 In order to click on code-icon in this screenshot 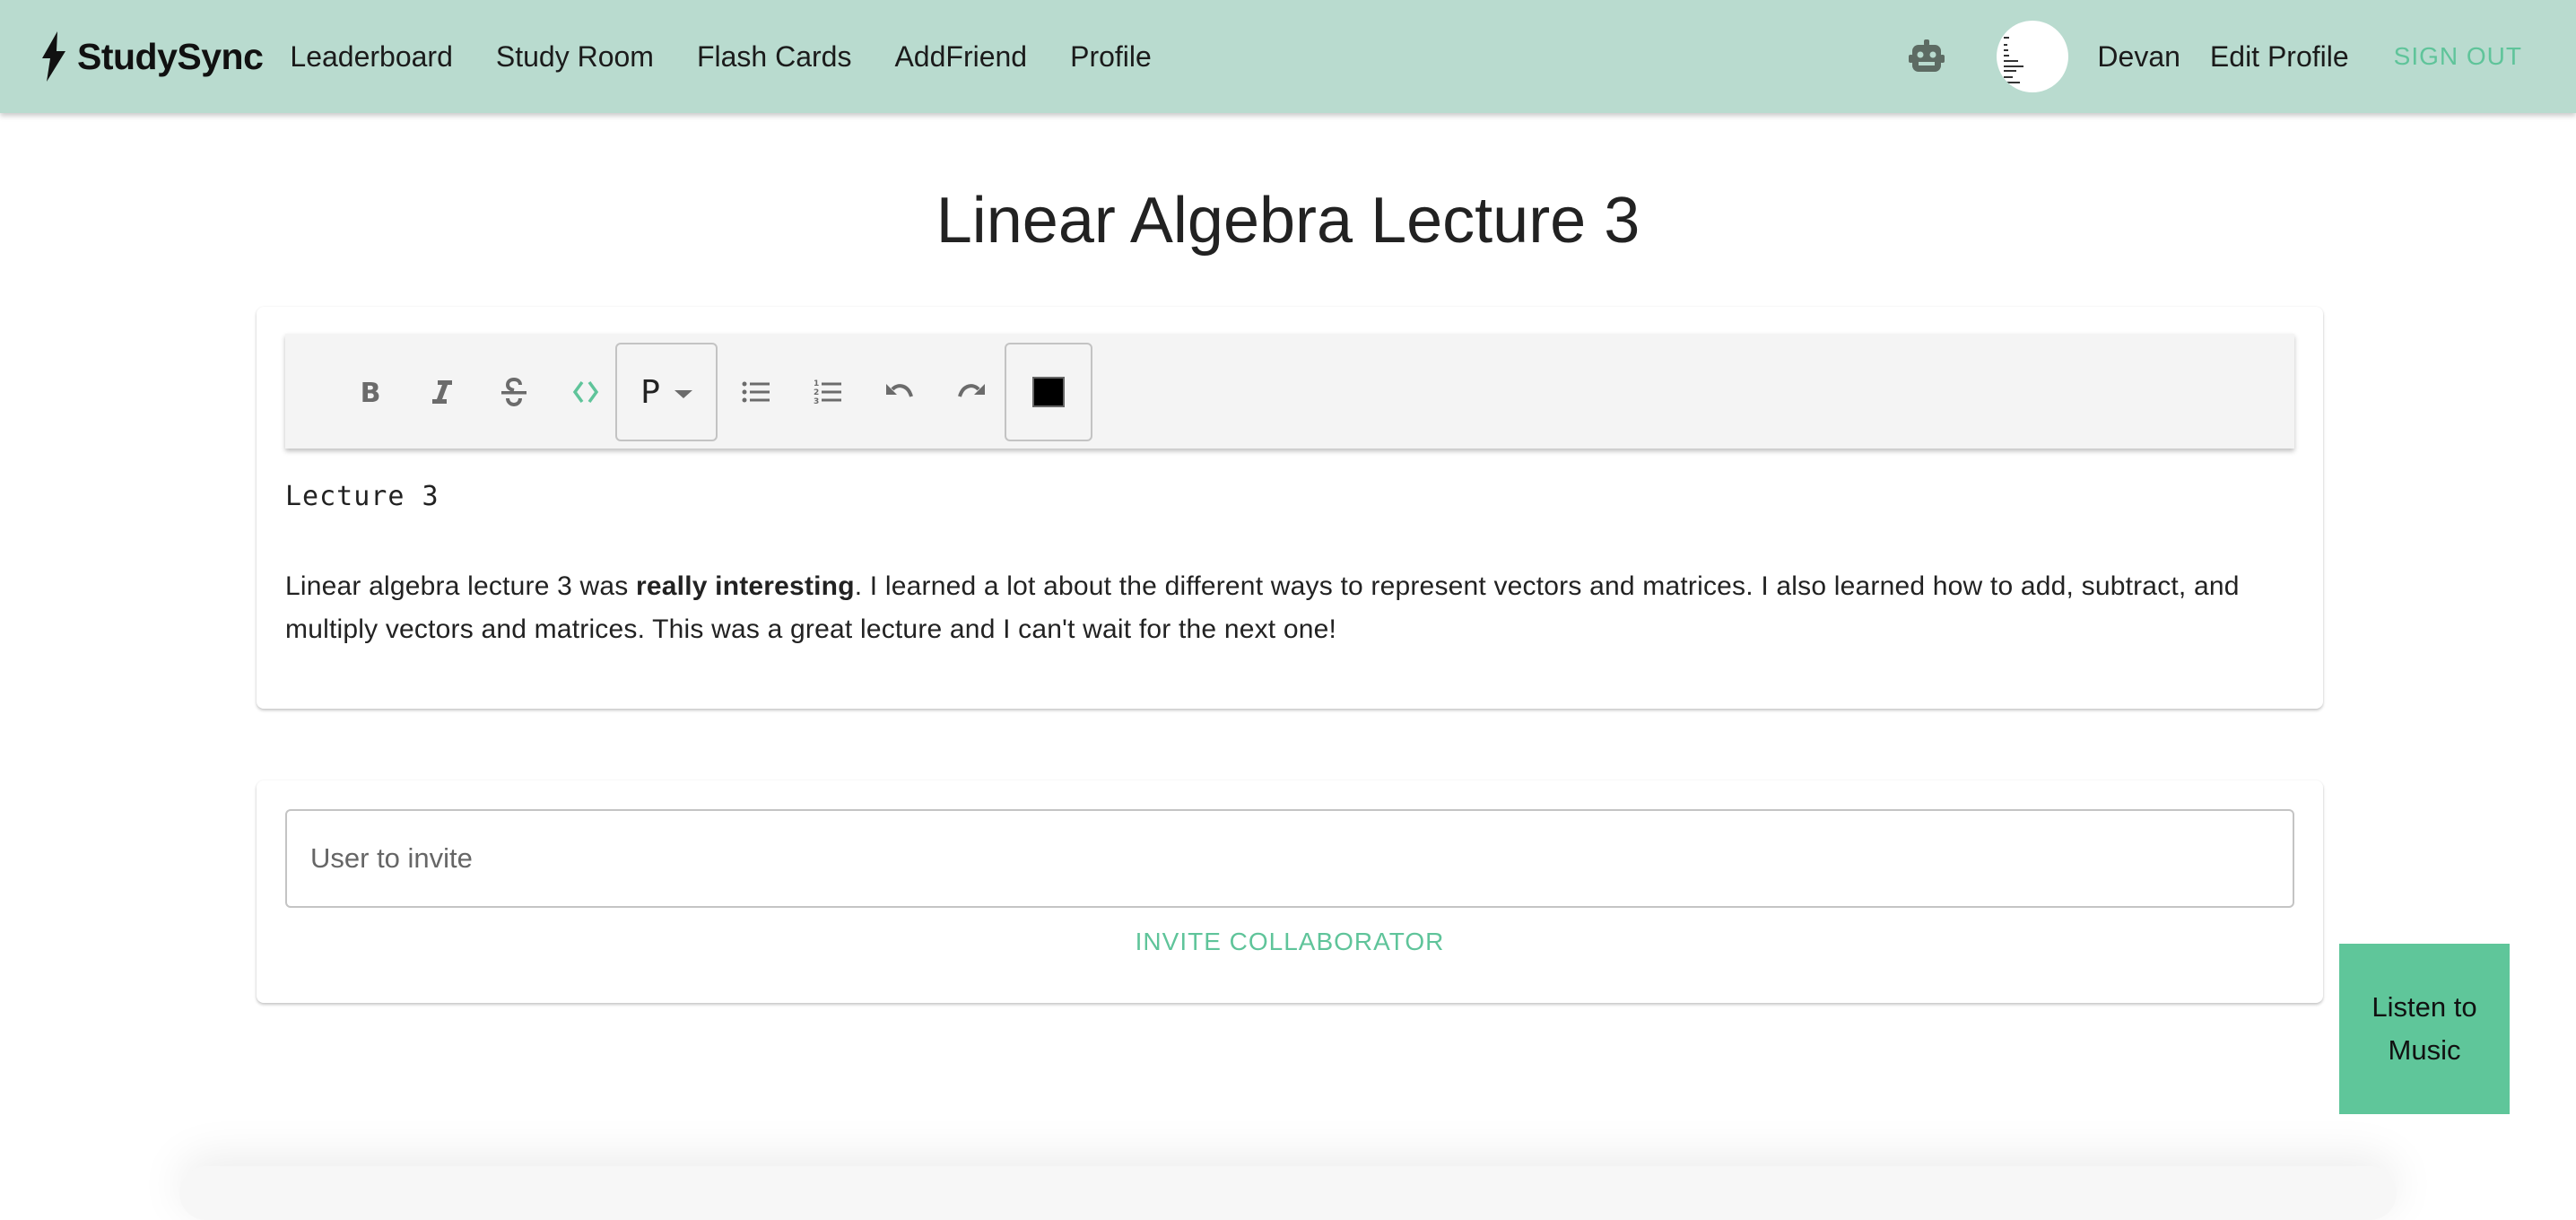, I will do `click(585, 392)`.